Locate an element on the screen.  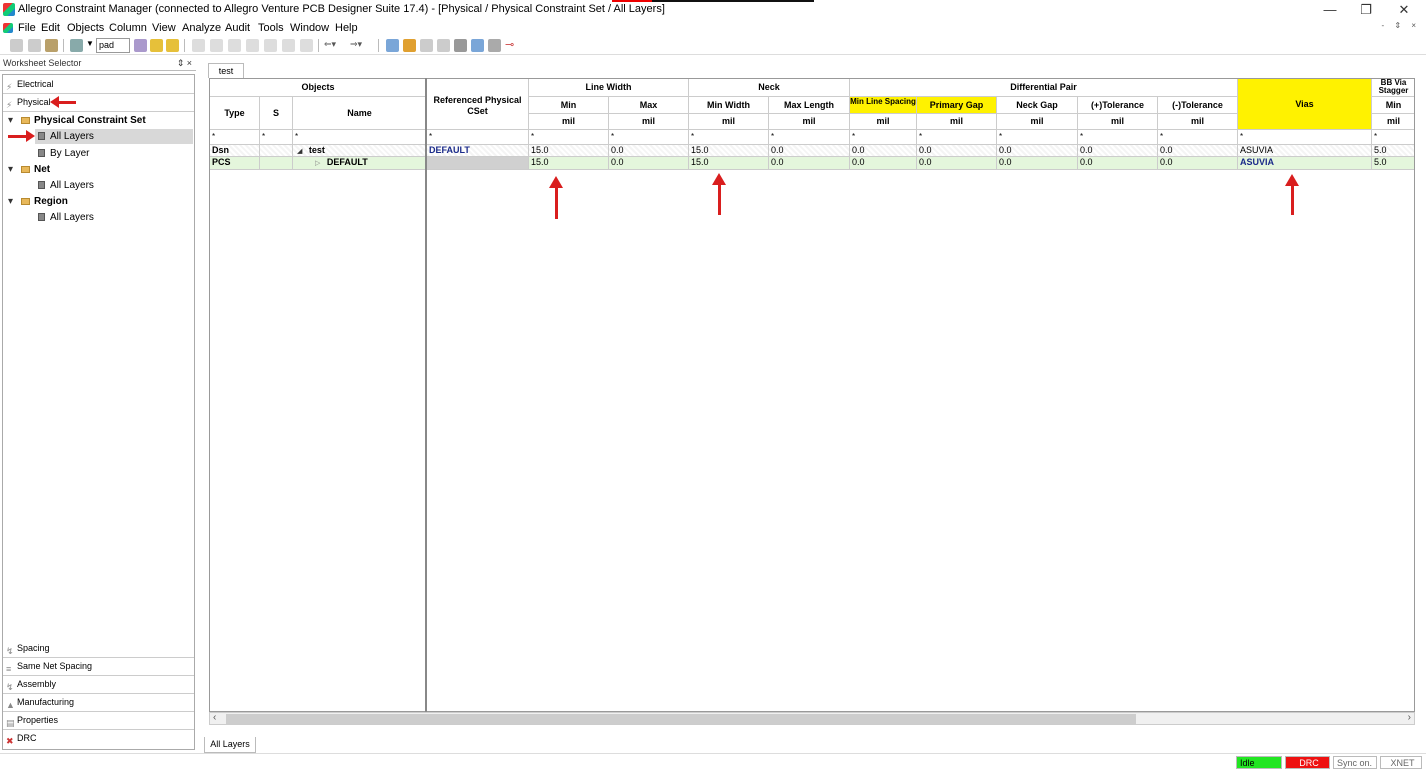
tree-physical-constraint-set: Physical Constraint Set is located at coordinates (90, 120).